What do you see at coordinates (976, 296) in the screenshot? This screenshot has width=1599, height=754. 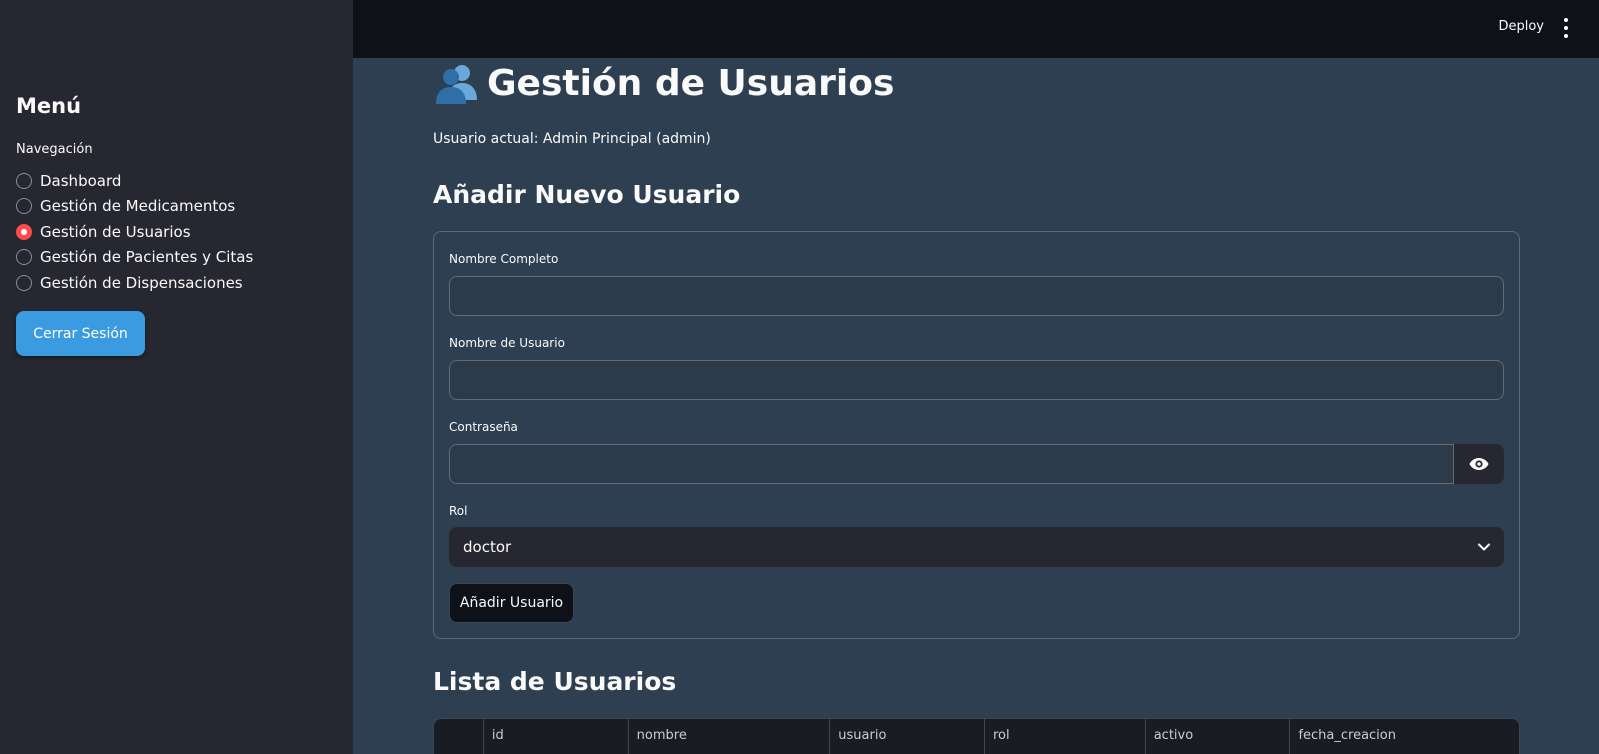 I see `full-name-input` at bounding box center [976, 296].